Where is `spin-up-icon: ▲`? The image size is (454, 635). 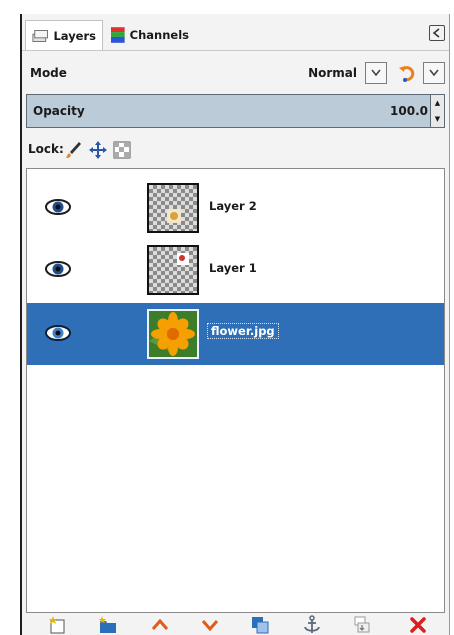
spin-up-icon: ▲ is located at coordinates (437, 103).